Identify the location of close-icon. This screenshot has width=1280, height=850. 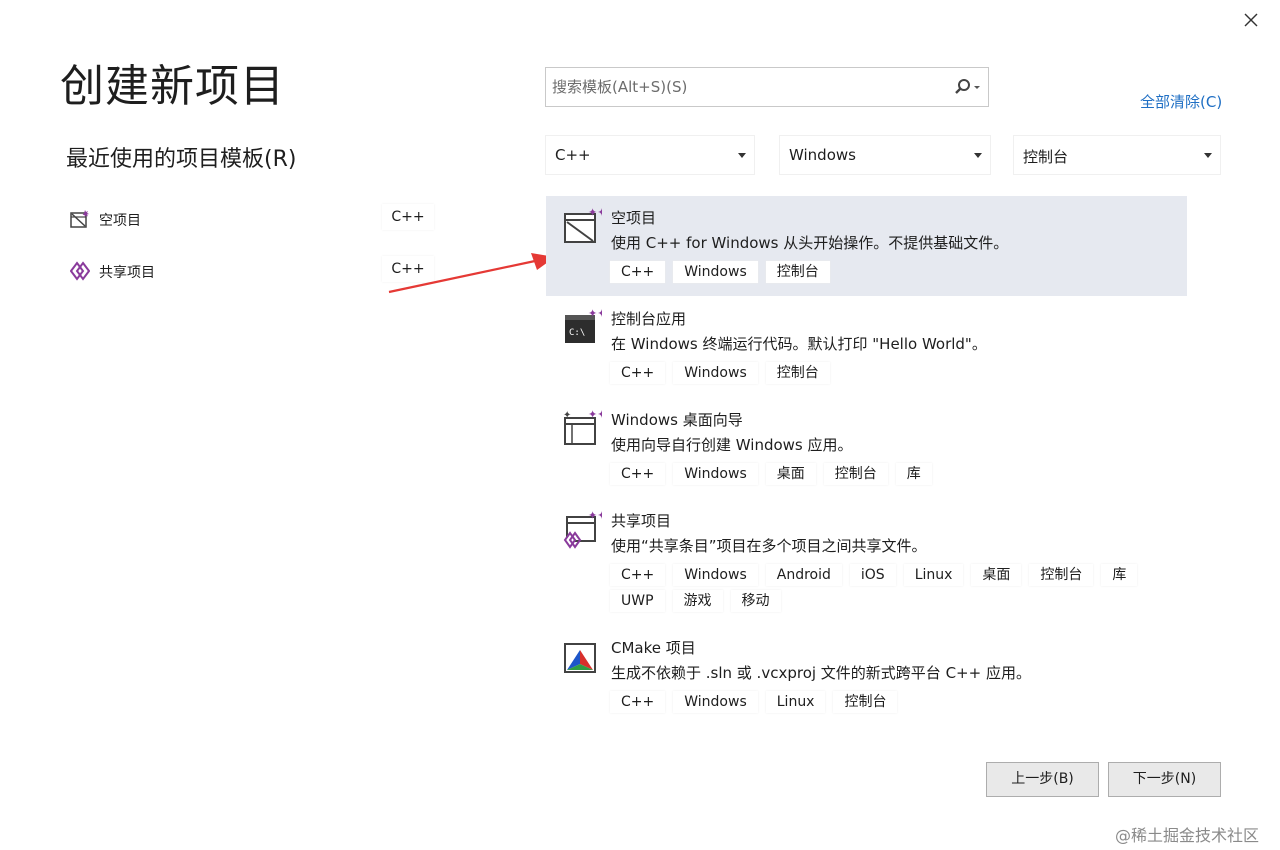
(1251, 20).